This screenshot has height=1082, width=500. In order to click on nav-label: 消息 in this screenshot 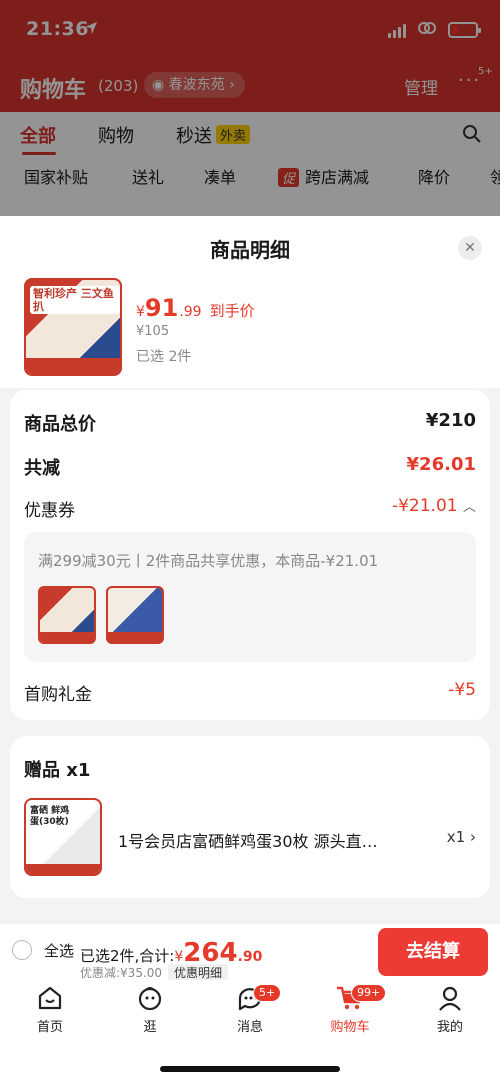, I will do `click(249, 1027)`.